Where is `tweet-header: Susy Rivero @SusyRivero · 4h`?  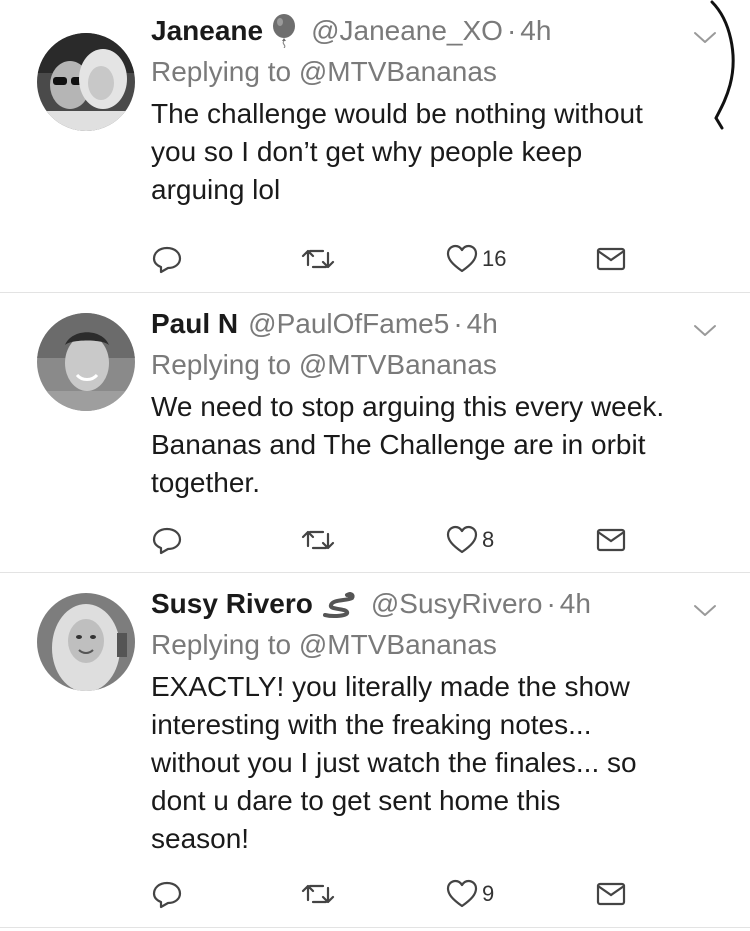 tweet-header: Susy Rivero @SusyRivero · 4h is located at coordinates (371, 604).